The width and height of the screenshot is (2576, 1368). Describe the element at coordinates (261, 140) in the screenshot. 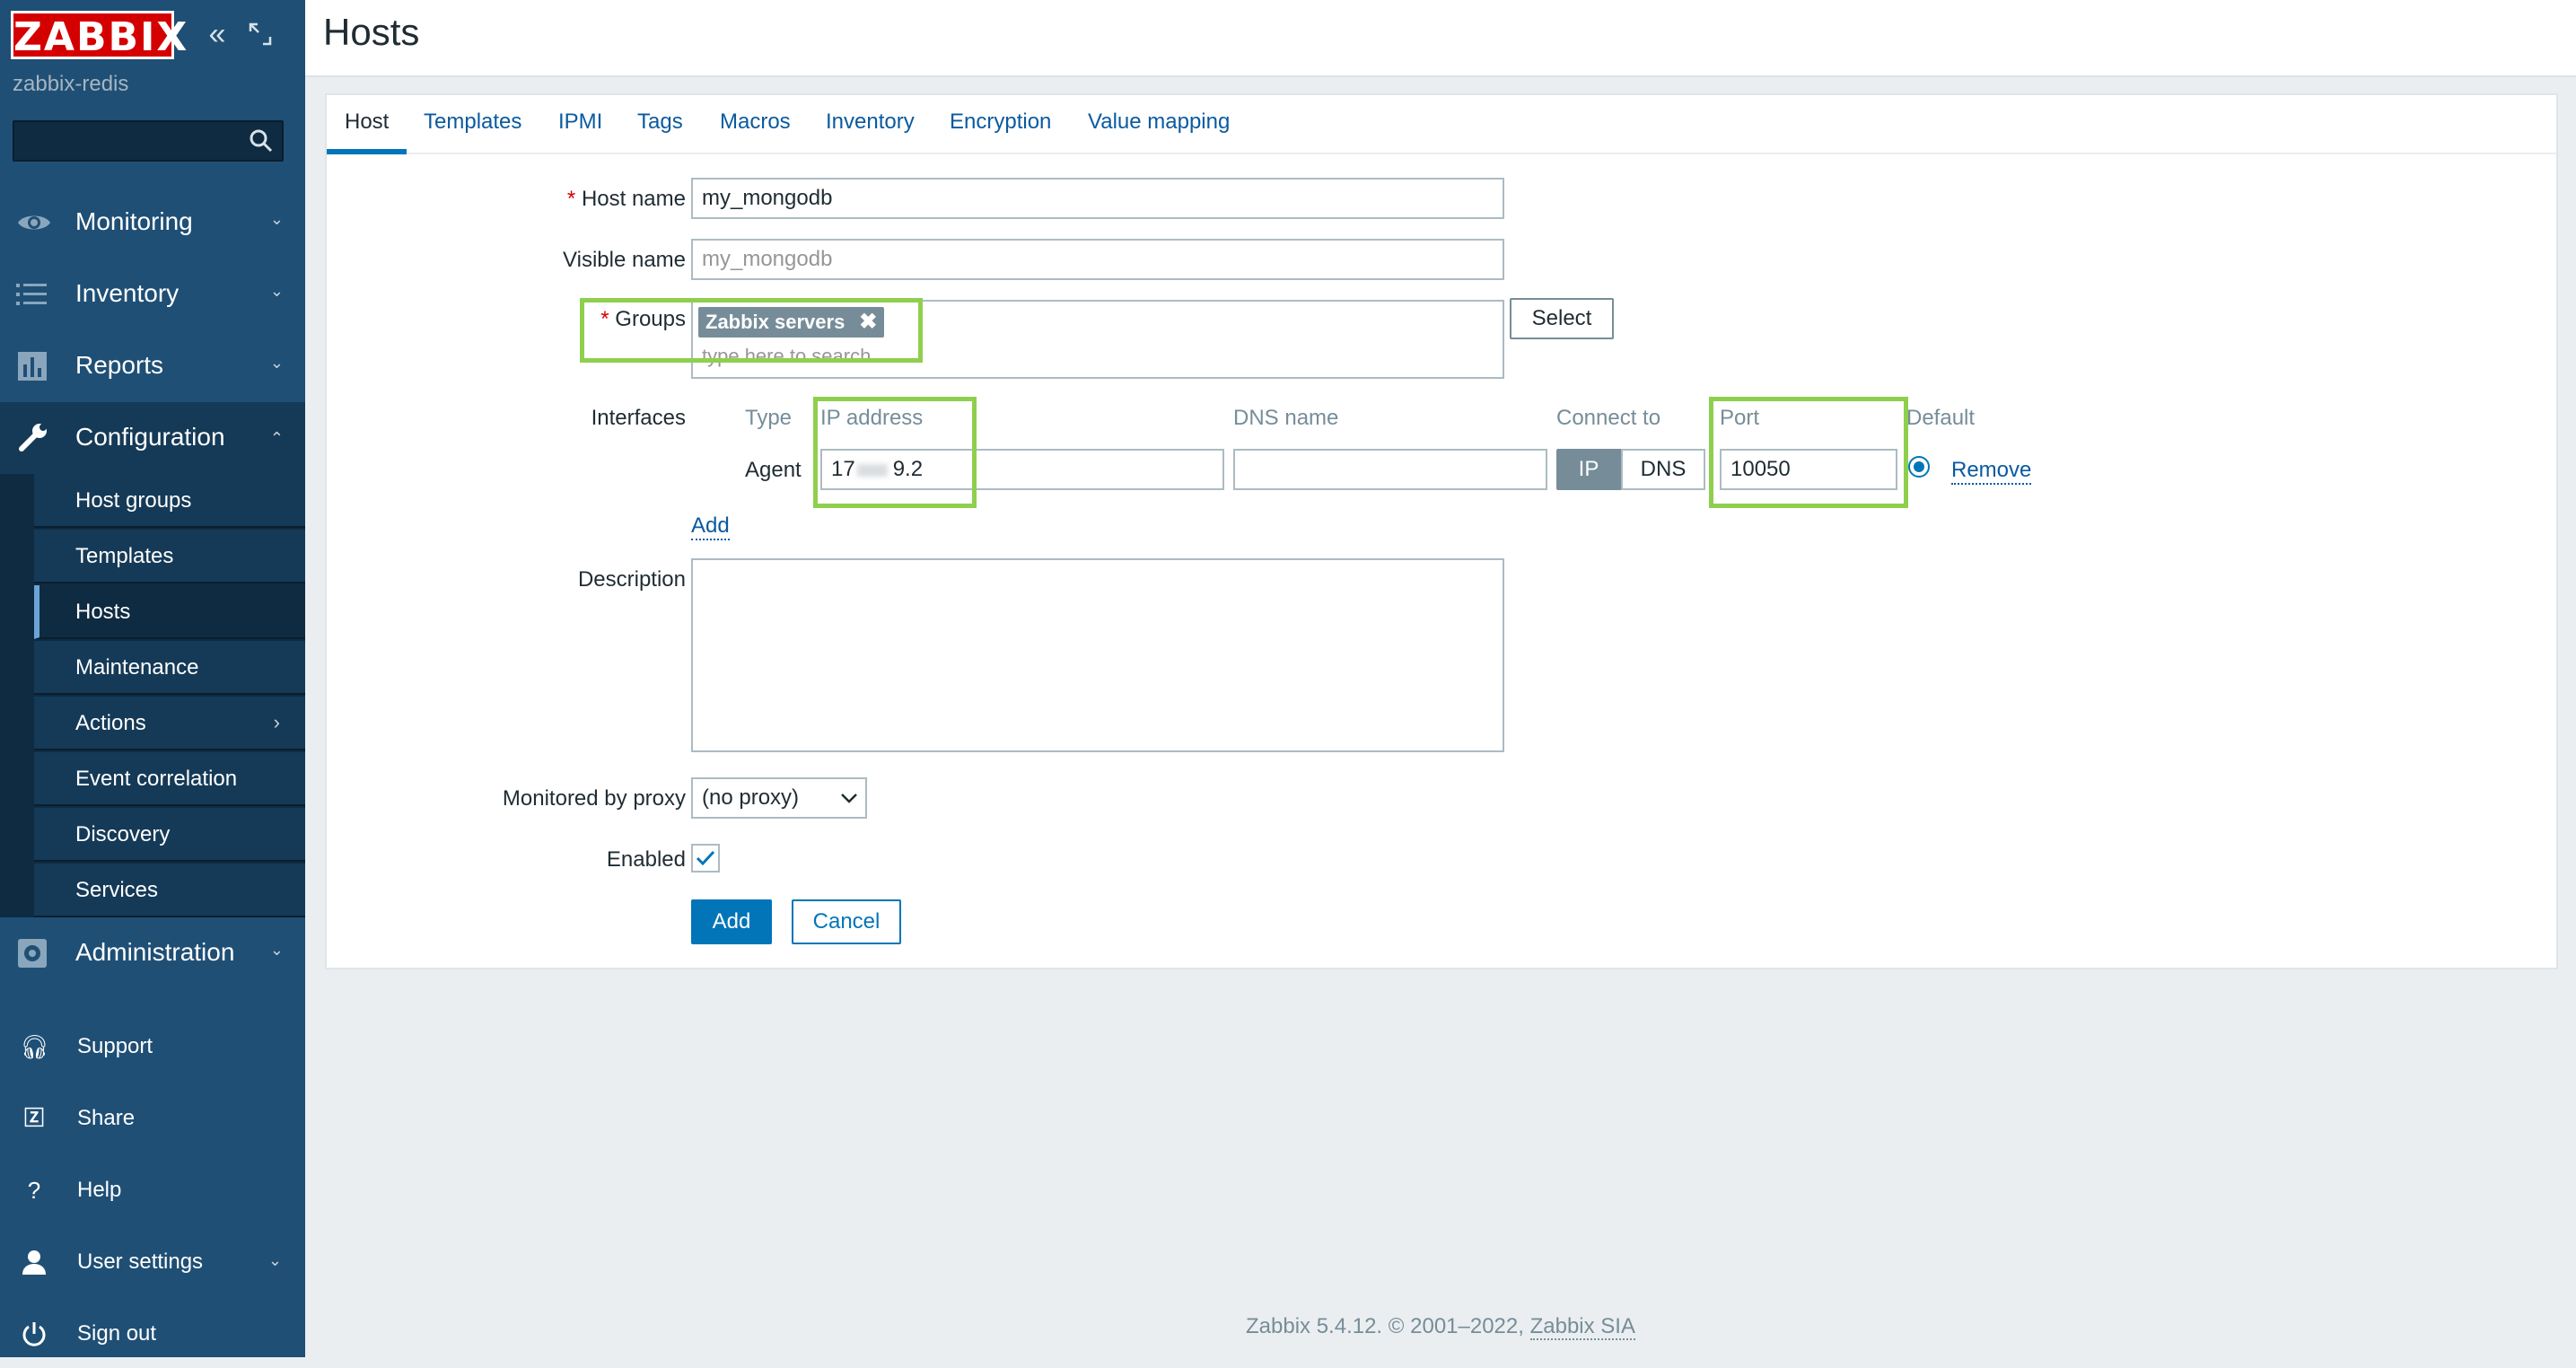

I see `search-icon` at that location.